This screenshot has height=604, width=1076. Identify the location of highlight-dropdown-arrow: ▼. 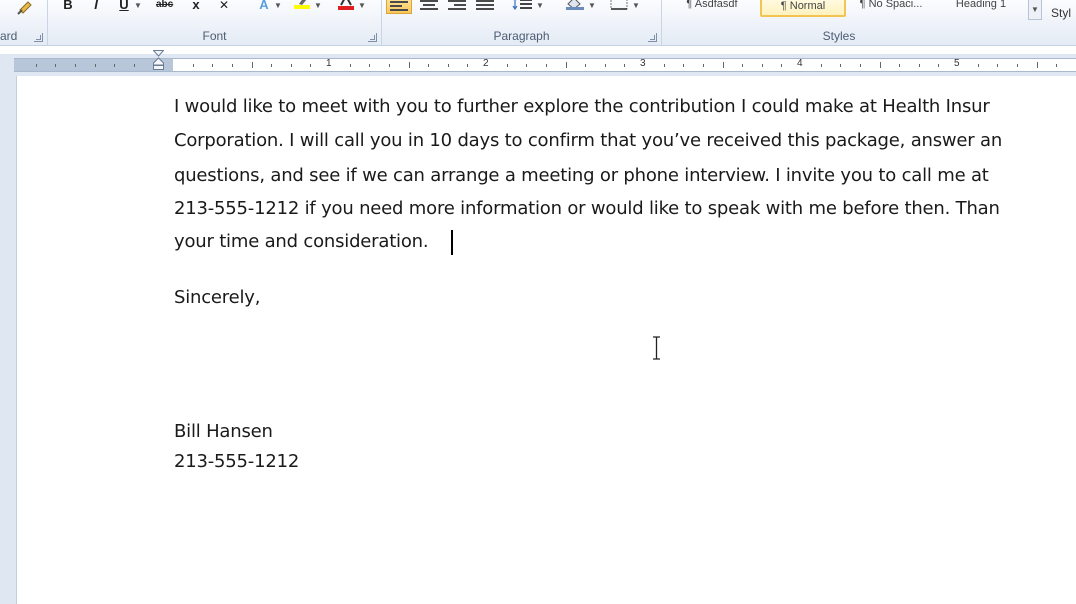
(318, 5).